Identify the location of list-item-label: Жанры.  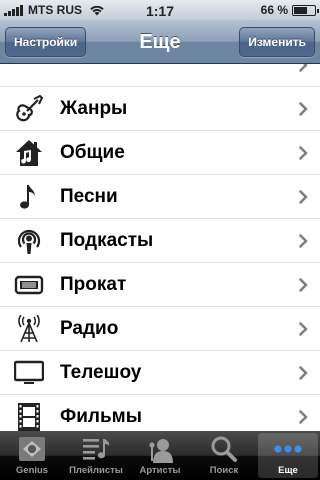
(94, 108).